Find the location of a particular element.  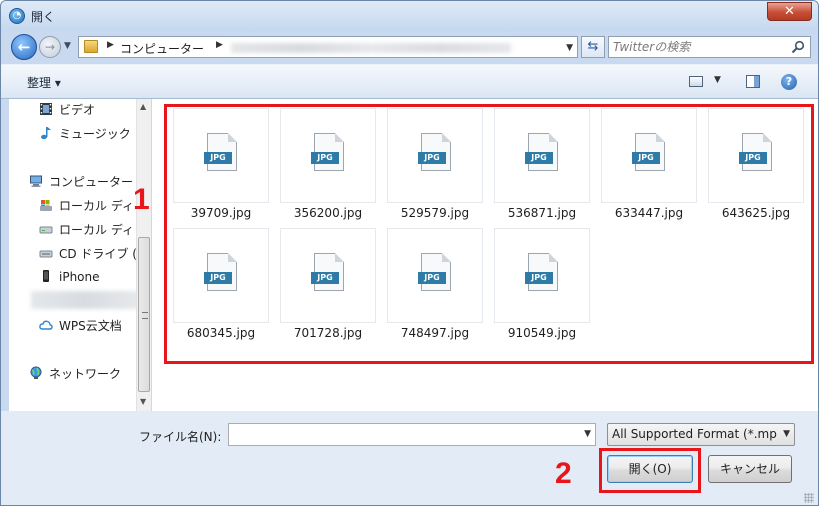

app-icon: ◔ is located at coordinates (17, 16).